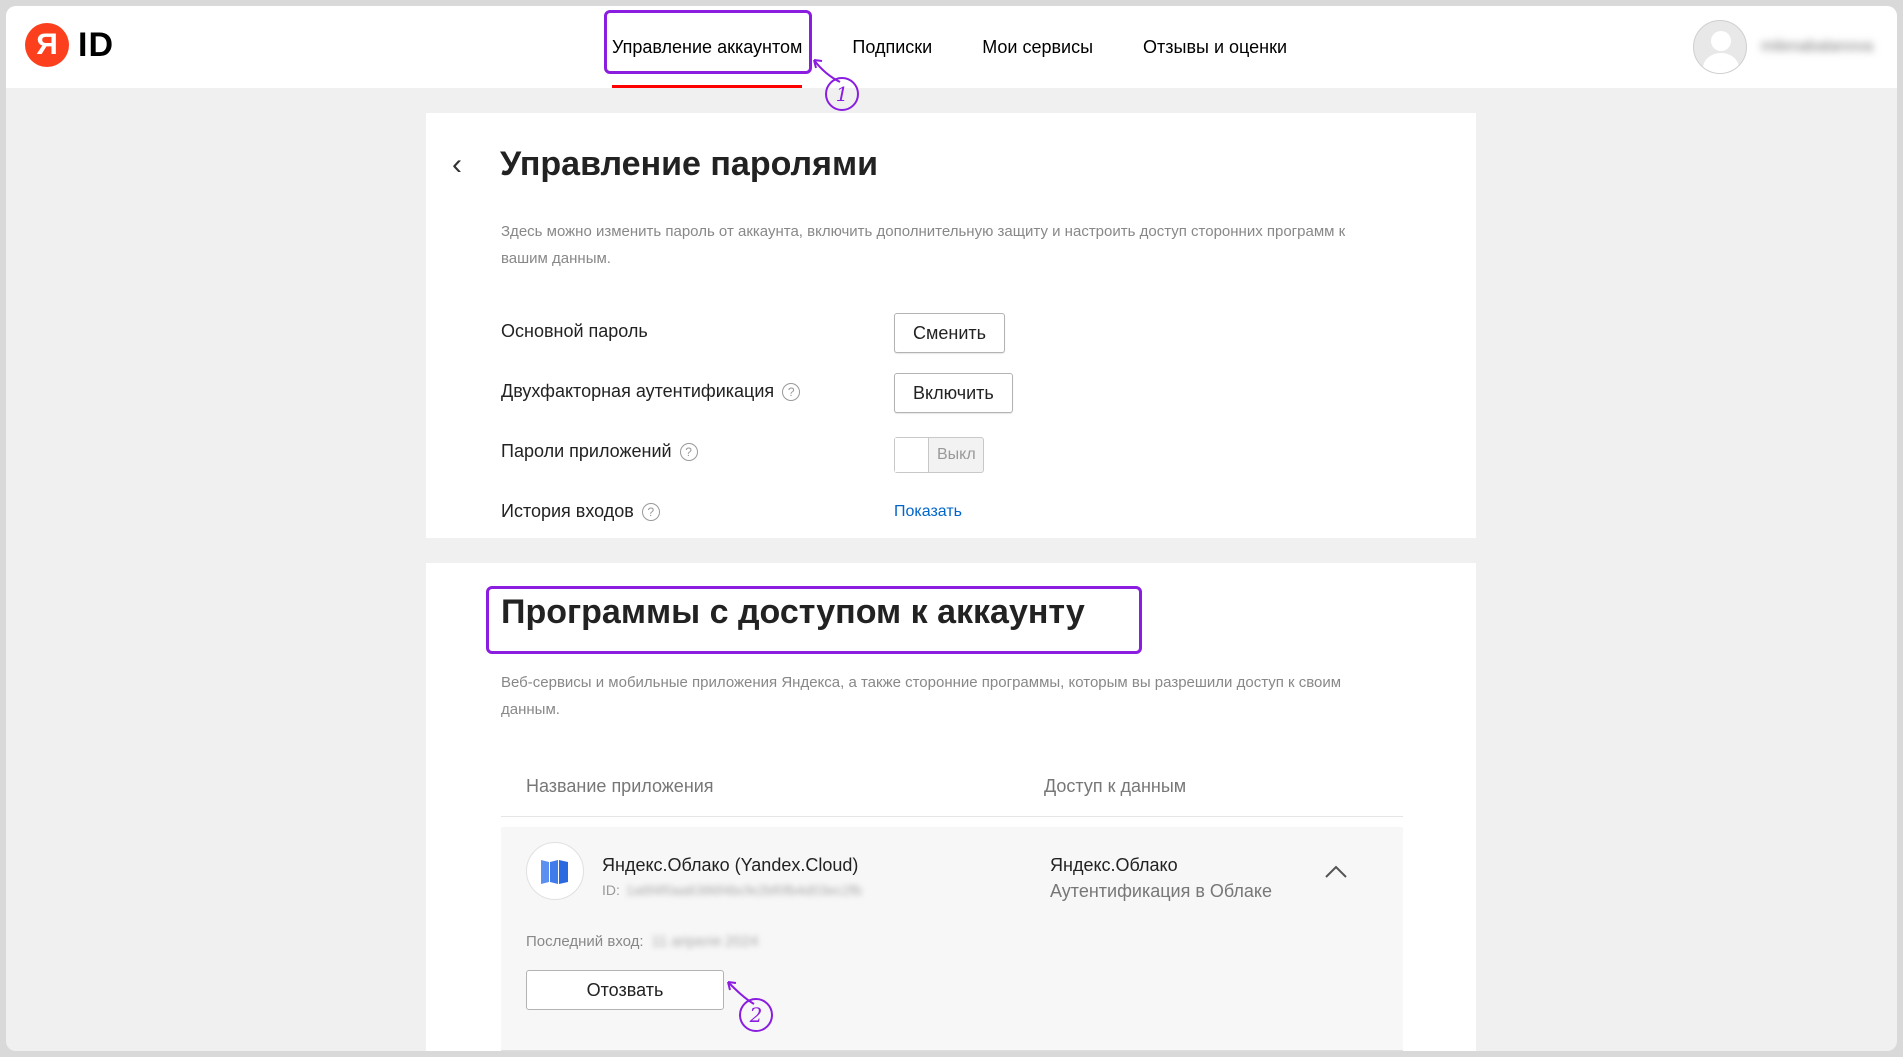  Describe the element at coordinates (730, 865) in the screenshot. I see `app-name: Яндекс.Облако (Yandex.Cloud)` at that location.